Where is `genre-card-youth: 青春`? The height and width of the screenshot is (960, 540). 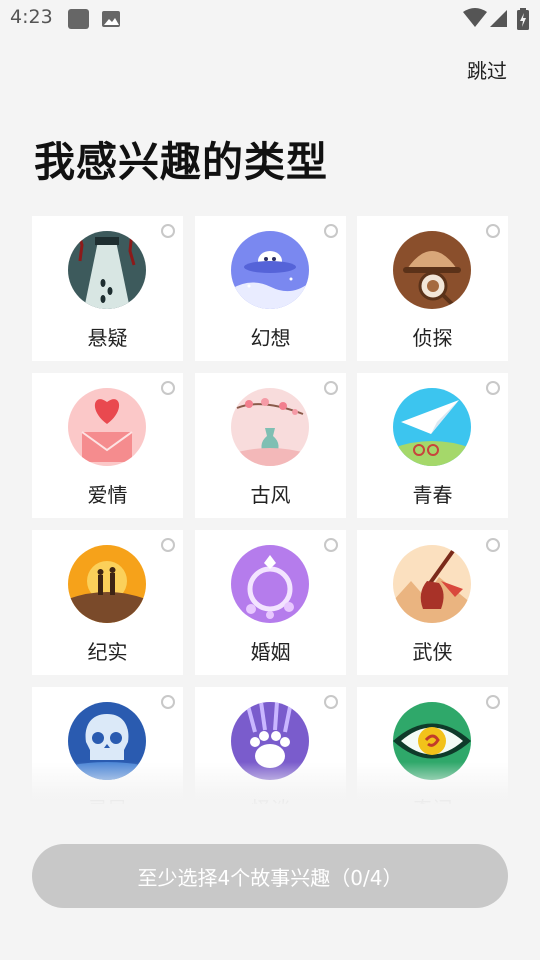
genre-card-youth: 青春 is located at coordinates (432, 445).